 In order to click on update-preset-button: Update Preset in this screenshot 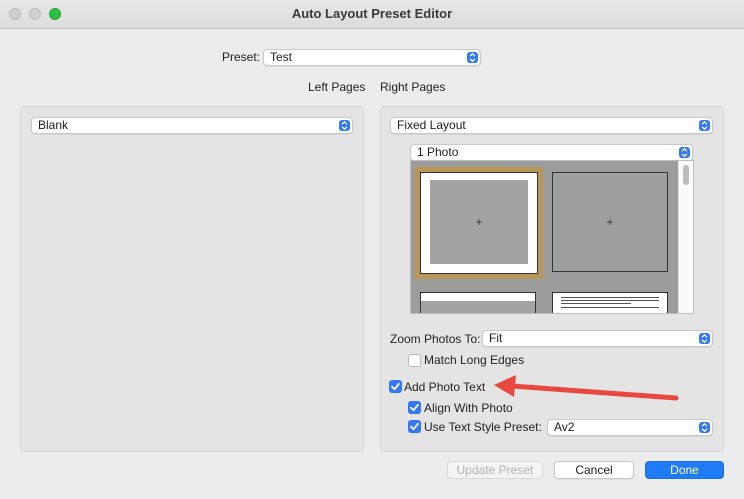, I will do `click(495, 470)`.